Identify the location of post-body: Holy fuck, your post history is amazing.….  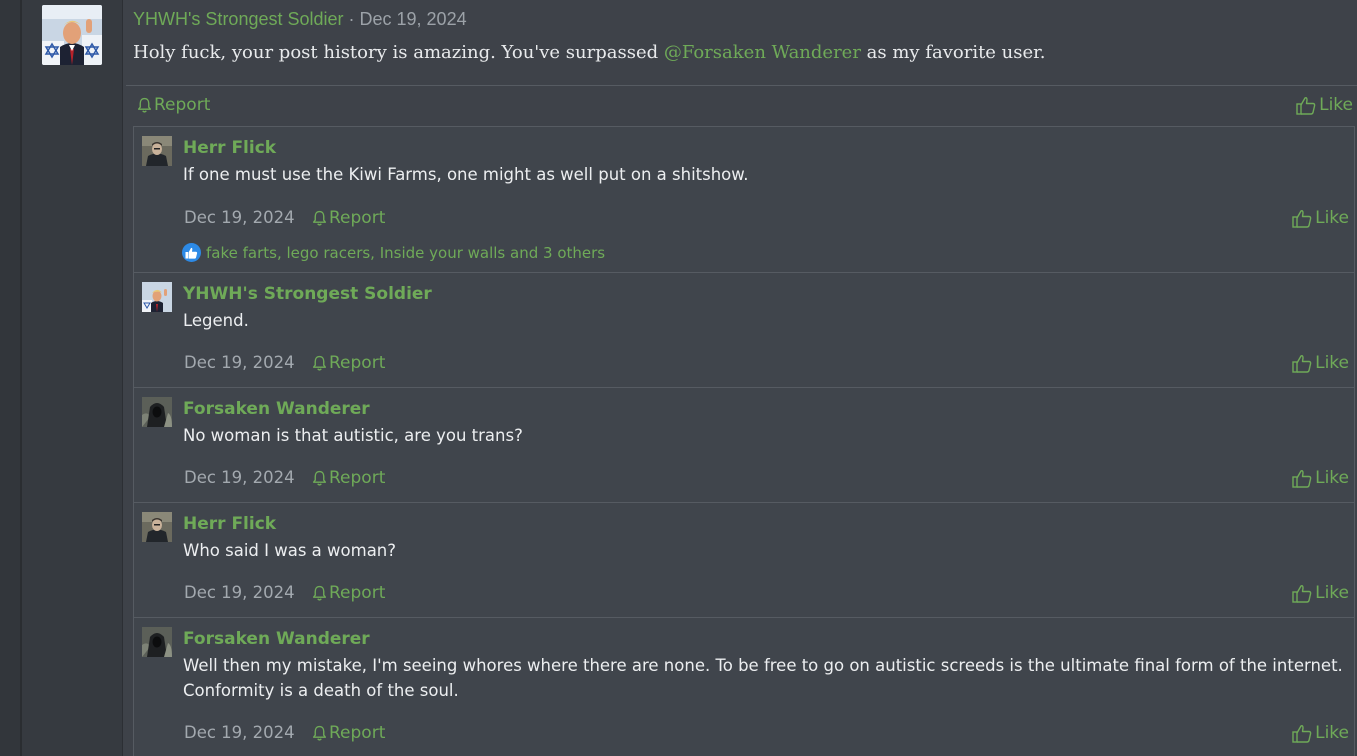
(589, 53).